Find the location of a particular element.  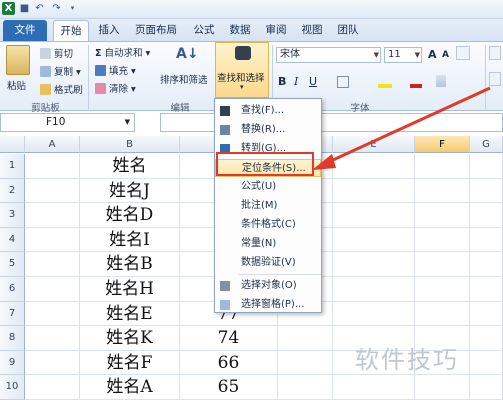

tab-file: 文件 is located at coordinates (25, 30).